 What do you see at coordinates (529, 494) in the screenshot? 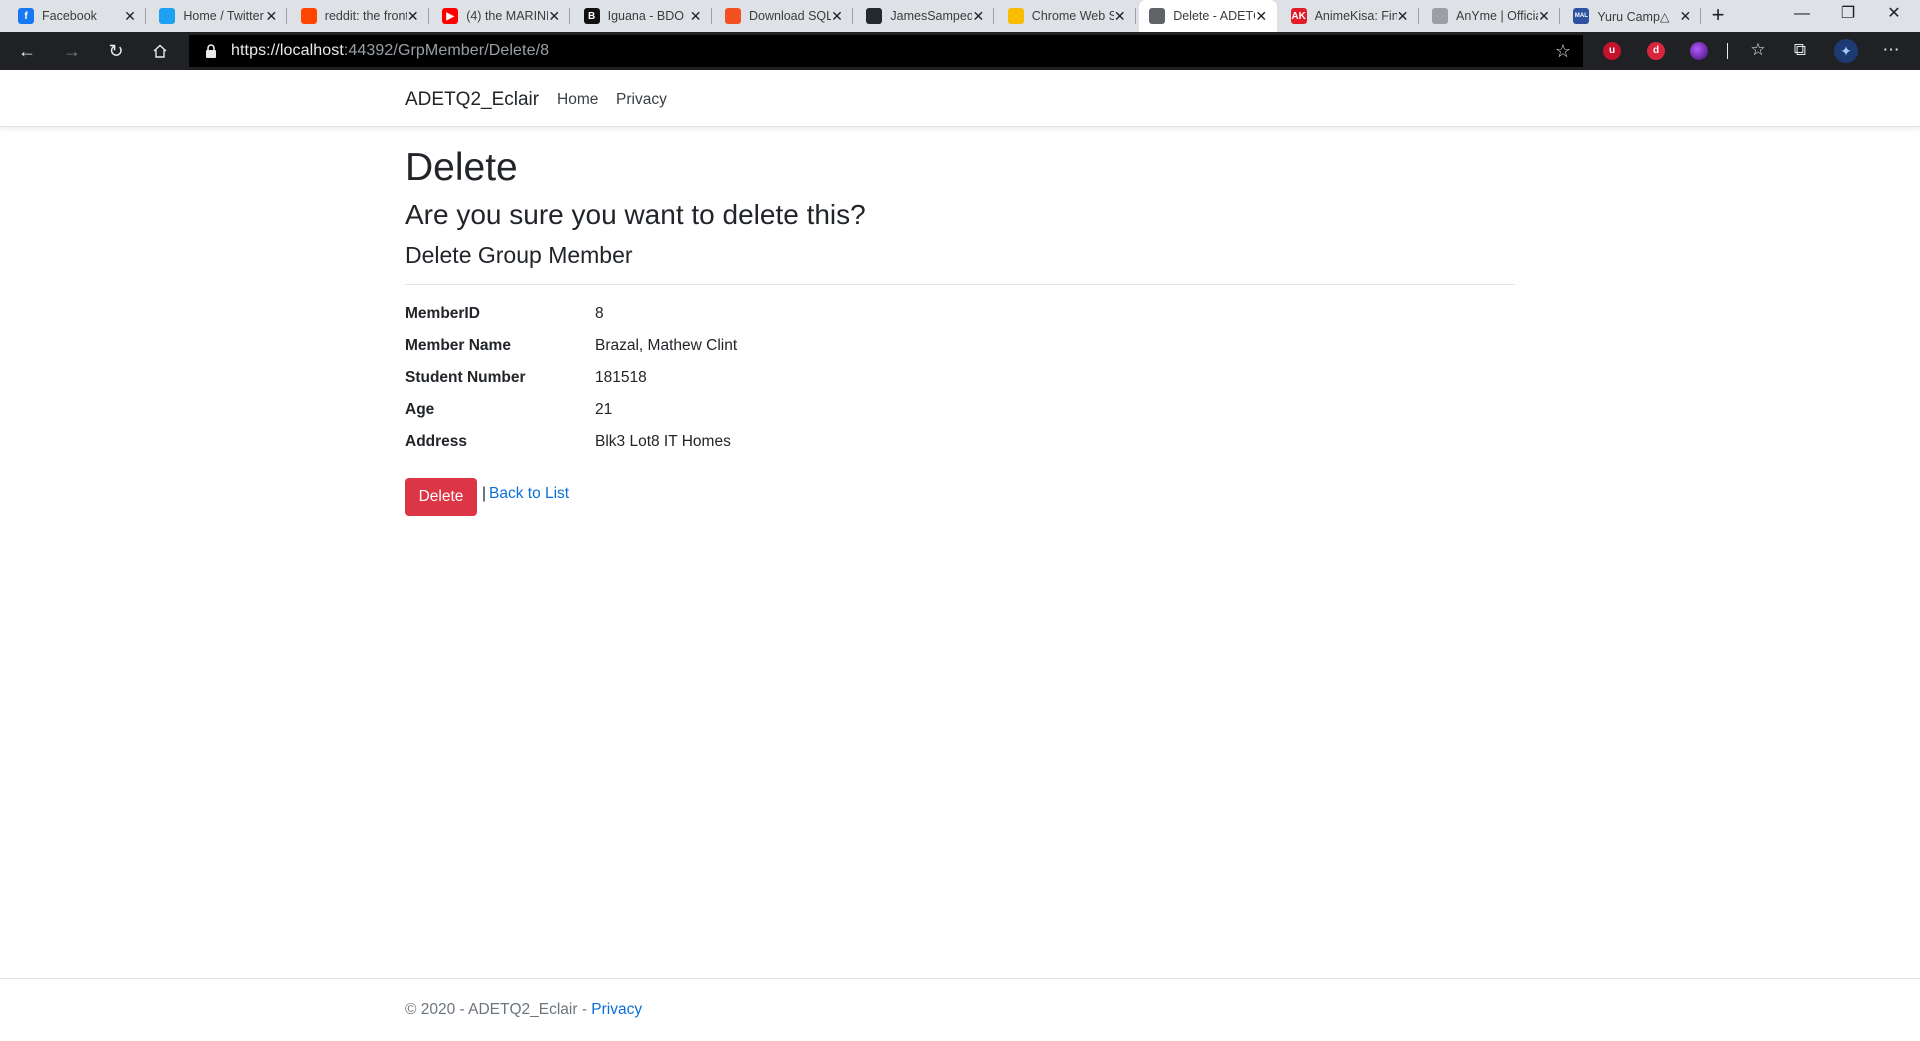
I see `back-to-list-link: Back to List` at bounding box center [529, 494].